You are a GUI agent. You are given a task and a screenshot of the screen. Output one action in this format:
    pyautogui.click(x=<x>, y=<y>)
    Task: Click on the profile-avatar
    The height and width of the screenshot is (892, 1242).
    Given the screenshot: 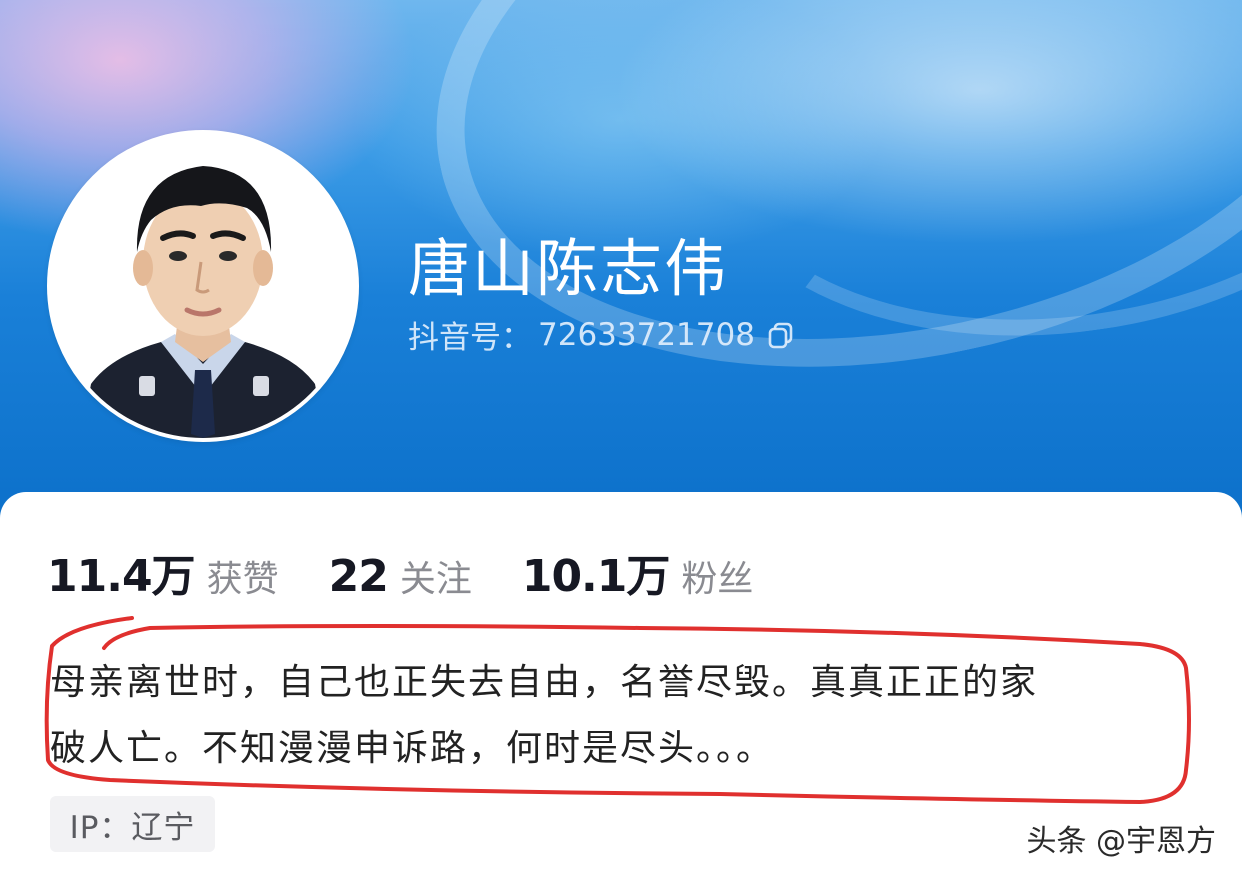 What is the action you would take?
    pyautogui.click(x=203, y=286)
    